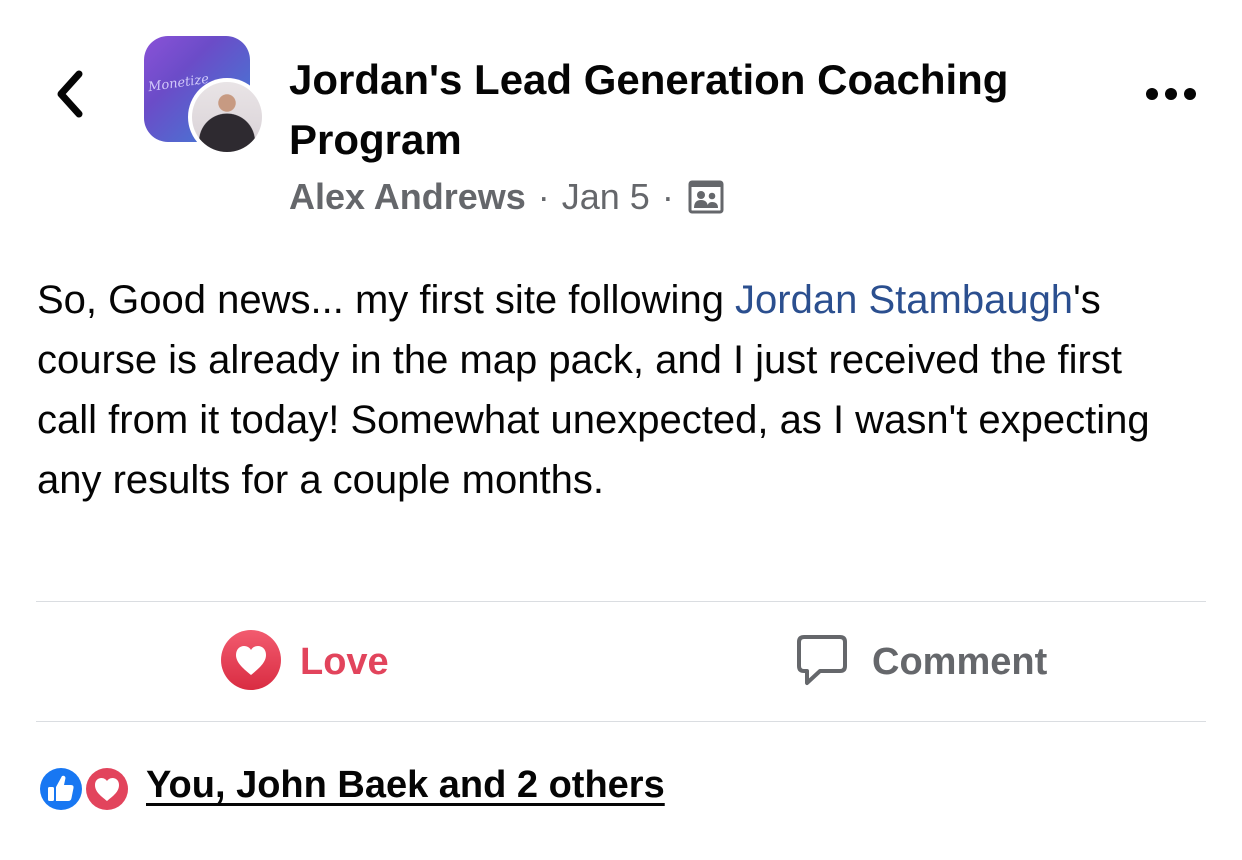 Image resolution: width=1242 pixels, height=860 pixels. What do you see at coordinates (606, 197) in the screenshot?
I see `post-date: Jan 5` at bounding box center [606, 197].